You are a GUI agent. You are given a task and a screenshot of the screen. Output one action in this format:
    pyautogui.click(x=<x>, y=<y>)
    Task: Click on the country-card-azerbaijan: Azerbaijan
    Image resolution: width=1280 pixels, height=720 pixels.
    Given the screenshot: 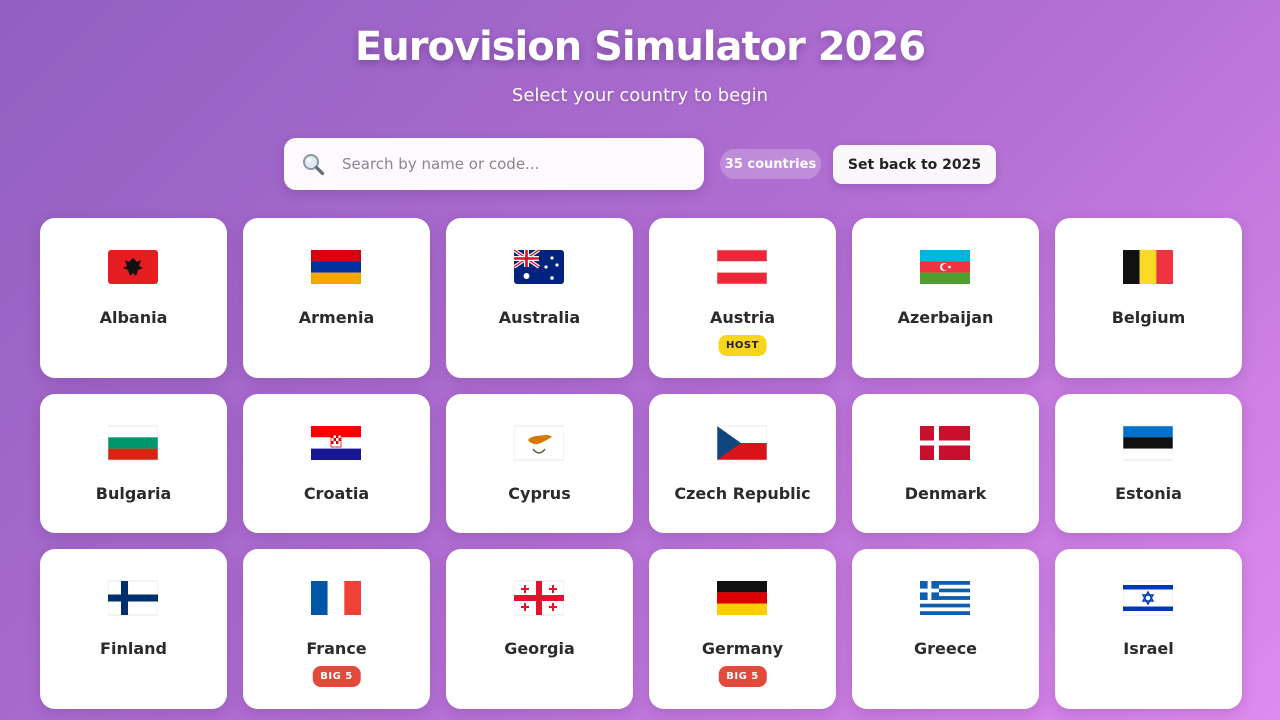 What is the action you would take?
    pyautogui.click(x=945, y=298)
    